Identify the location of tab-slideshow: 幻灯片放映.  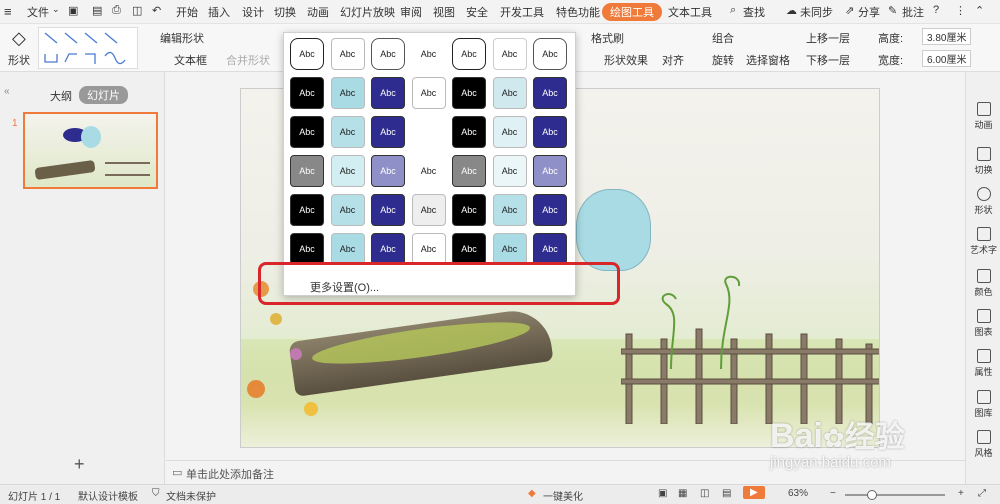
(367, 12).